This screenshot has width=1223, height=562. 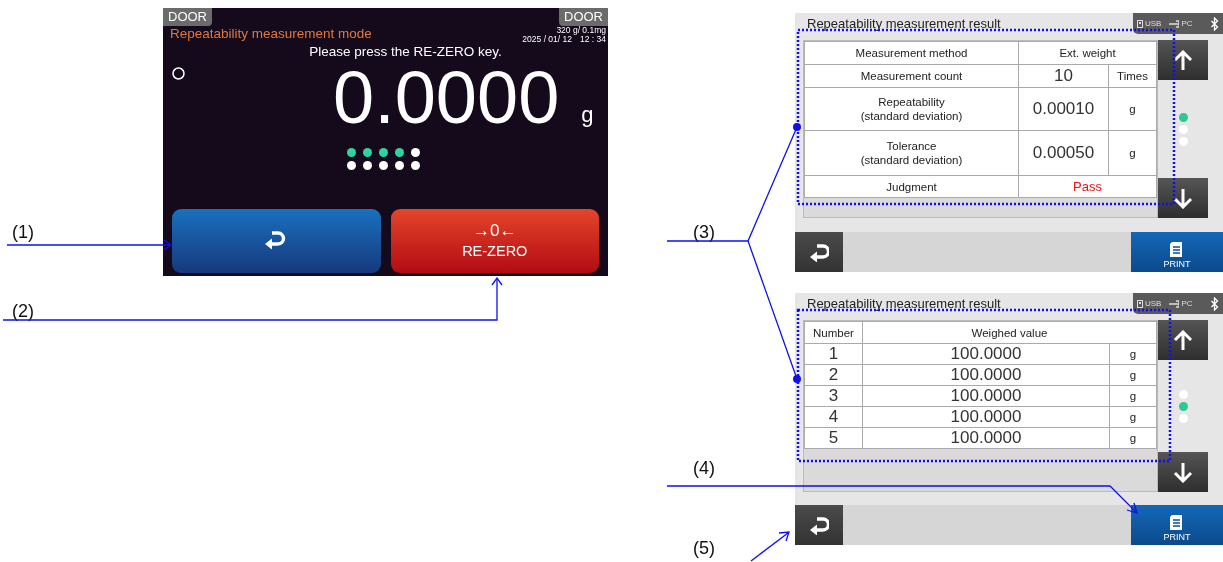 I want to click on callout-label: (2), so click(x=23, y=311).